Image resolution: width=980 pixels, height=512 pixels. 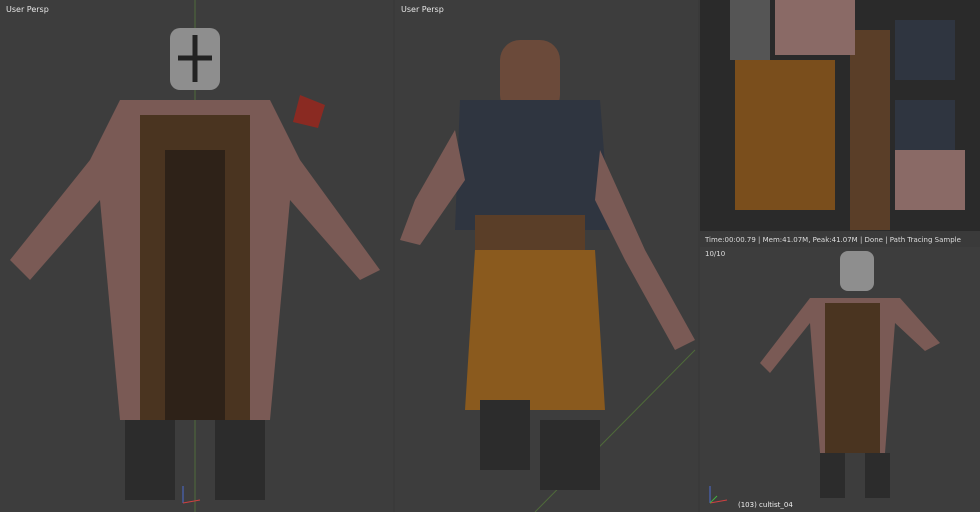 What do you see at coordinates (850, 374) in the screenshot?
I see `rendered-character` at bounding box center [850, 374].